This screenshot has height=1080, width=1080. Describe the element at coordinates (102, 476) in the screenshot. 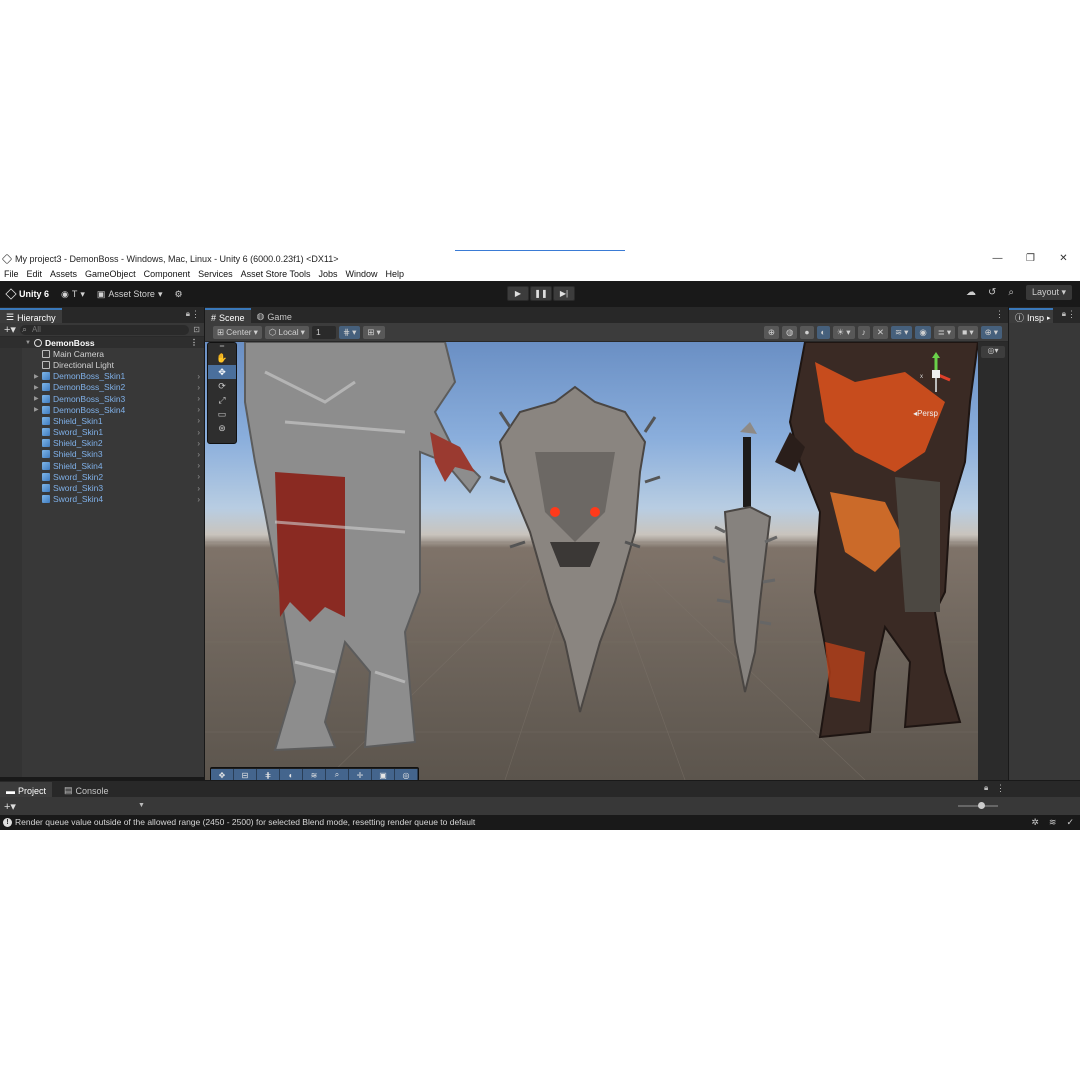

I see `hierarchy-row: Sword_Skin2 ›` at that location.